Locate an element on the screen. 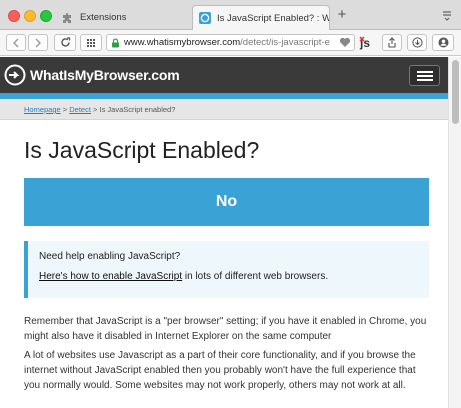  download-icon is located at coordinates (417, 42).